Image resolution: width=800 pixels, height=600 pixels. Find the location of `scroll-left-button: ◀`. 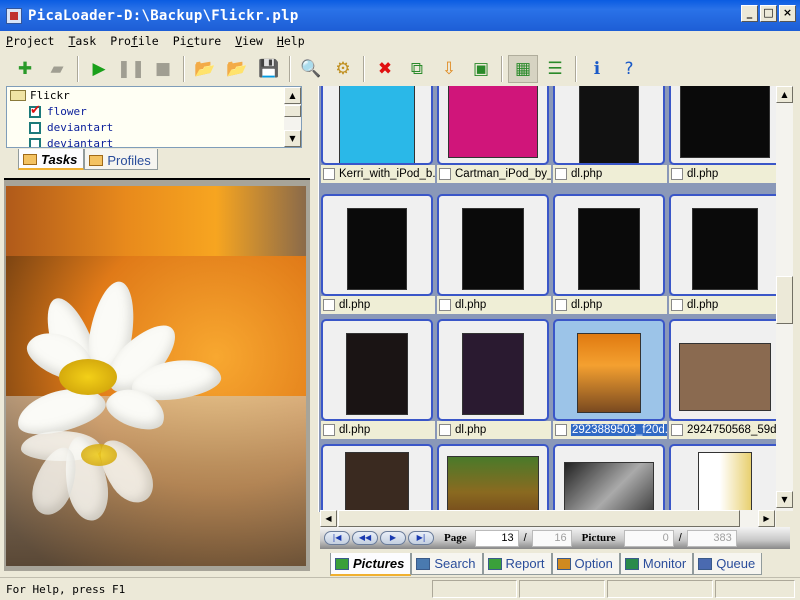

scroll-left-button: ◀ is located at coordinates (328, 518).